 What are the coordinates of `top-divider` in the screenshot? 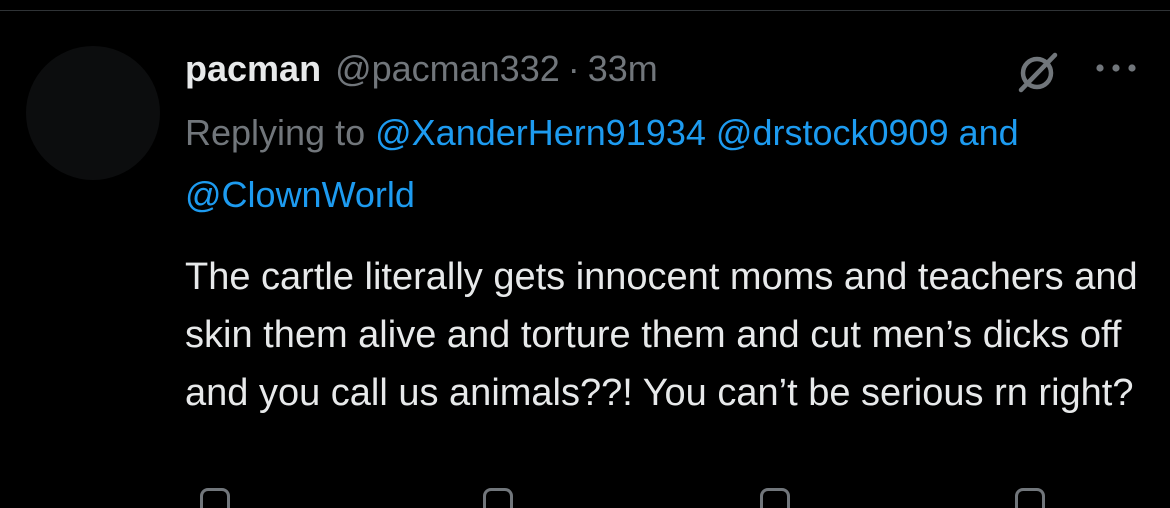 It's located at (585, 10).